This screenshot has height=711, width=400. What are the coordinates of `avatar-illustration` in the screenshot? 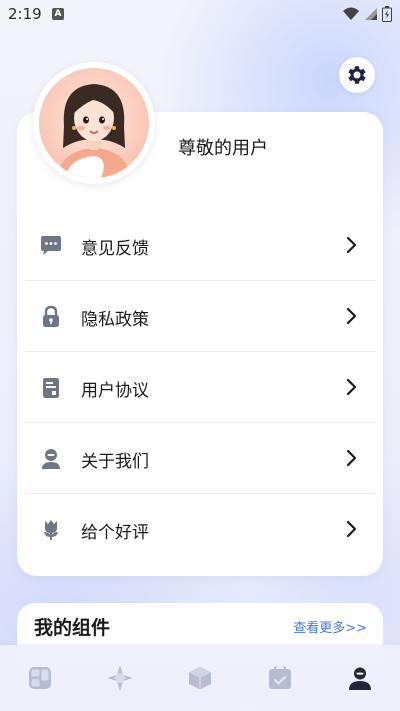 It's located at (94, 131).